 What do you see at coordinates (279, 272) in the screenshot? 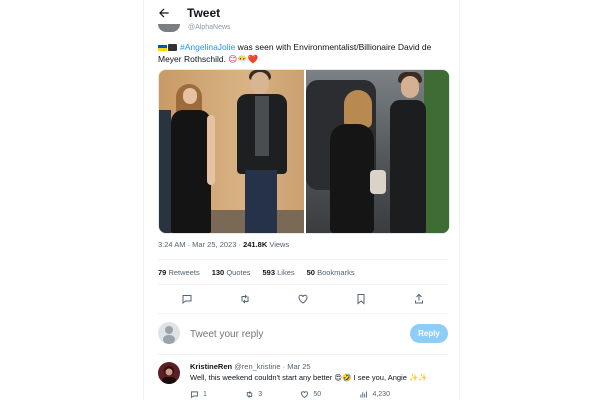
I see `likes-stat: 593 Likes` at bounding box center [279, 272].